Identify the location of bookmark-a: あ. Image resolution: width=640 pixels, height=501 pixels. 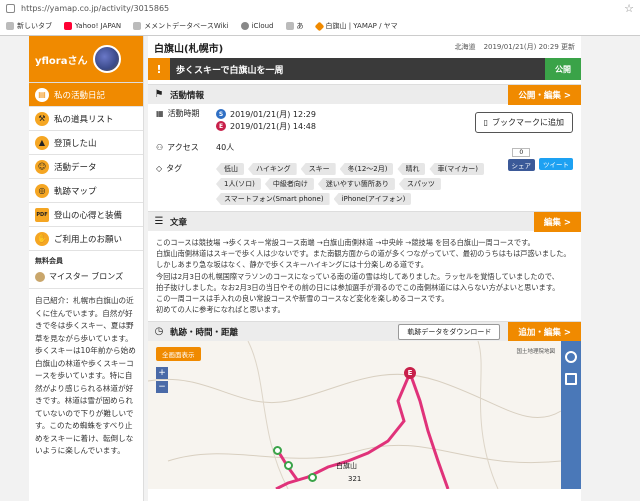
(294, 26).